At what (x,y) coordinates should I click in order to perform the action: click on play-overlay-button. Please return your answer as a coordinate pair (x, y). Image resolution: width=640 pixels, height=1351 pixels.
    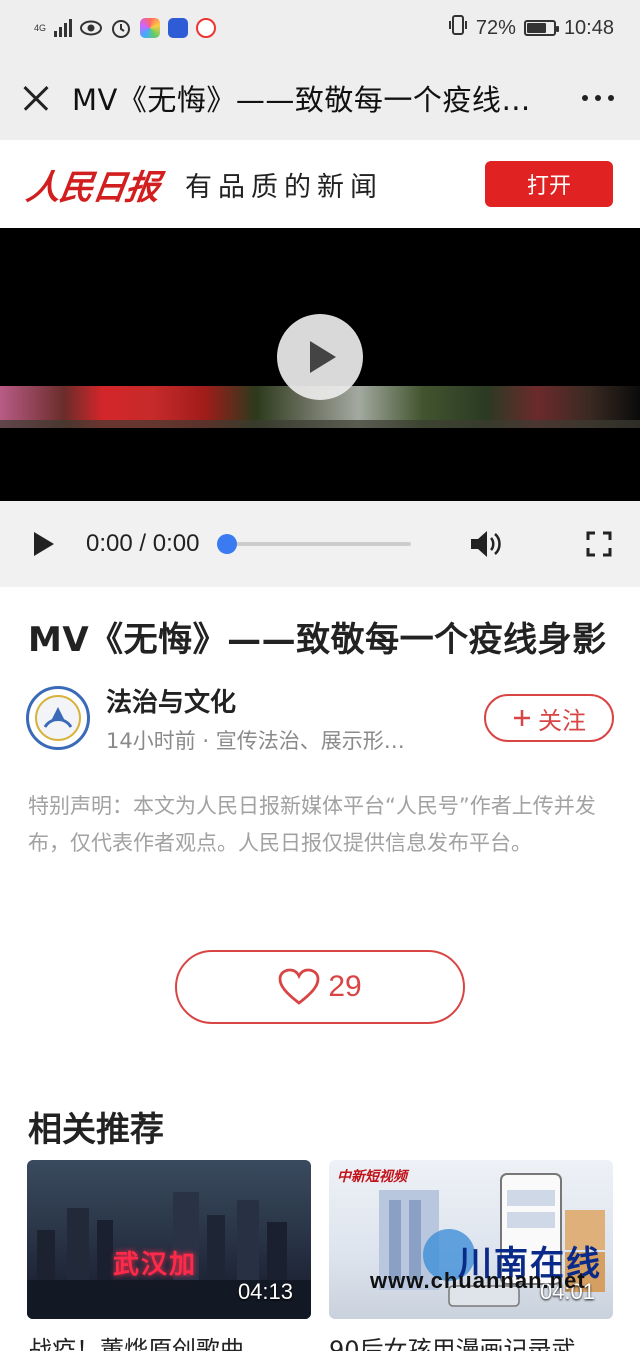
    Looking at the image, I should click on (320, 357).